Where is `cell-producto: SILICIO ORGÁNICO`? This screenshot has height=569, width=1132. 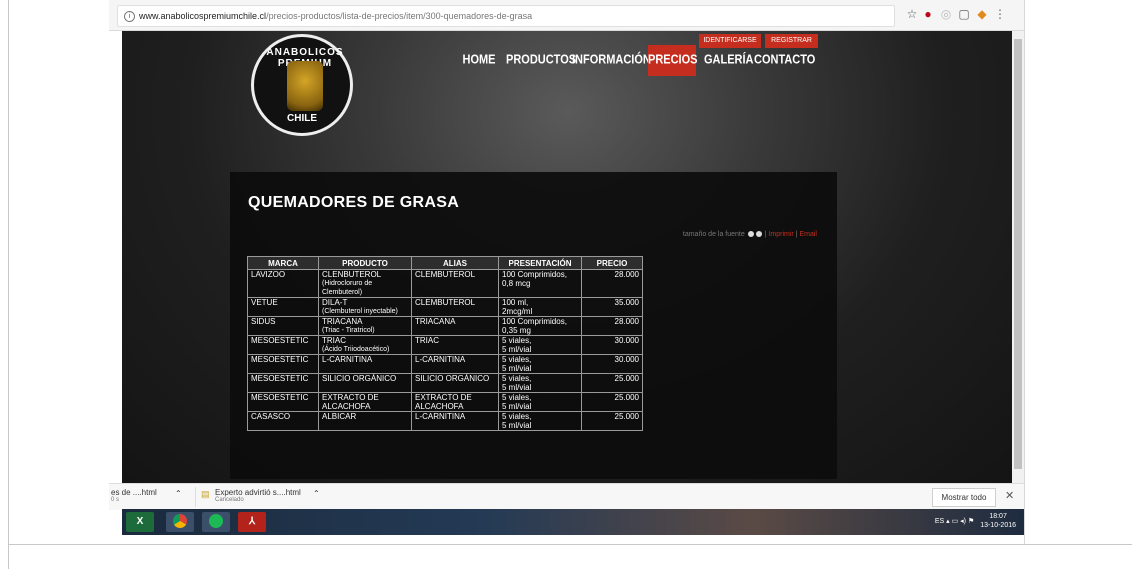 cell-producto: SILICIO ORGÁNICO is located at coordinates (365, 383).